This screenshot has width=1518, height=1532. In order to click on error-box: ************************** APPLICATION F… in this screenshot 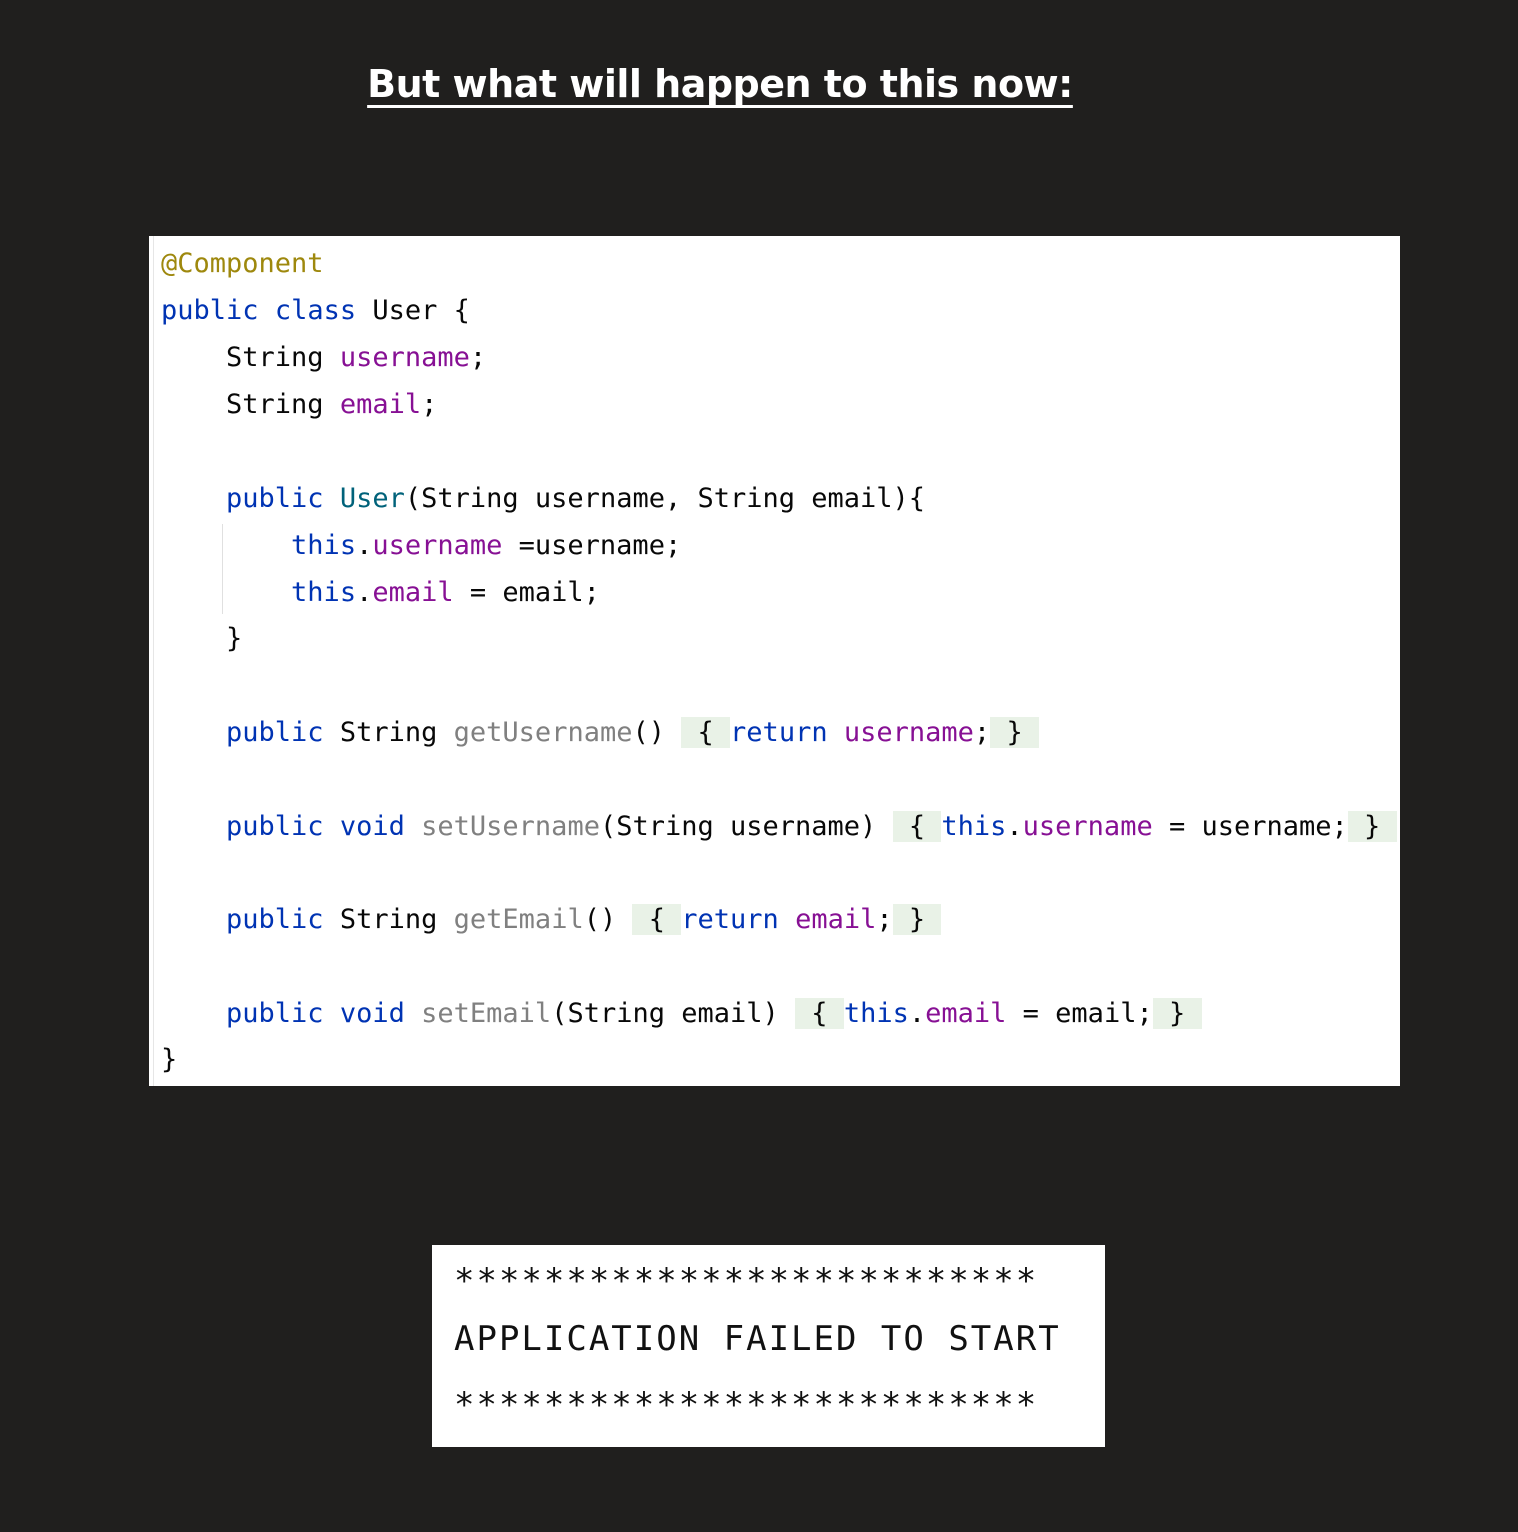, I will do `click(768, 1346)`.